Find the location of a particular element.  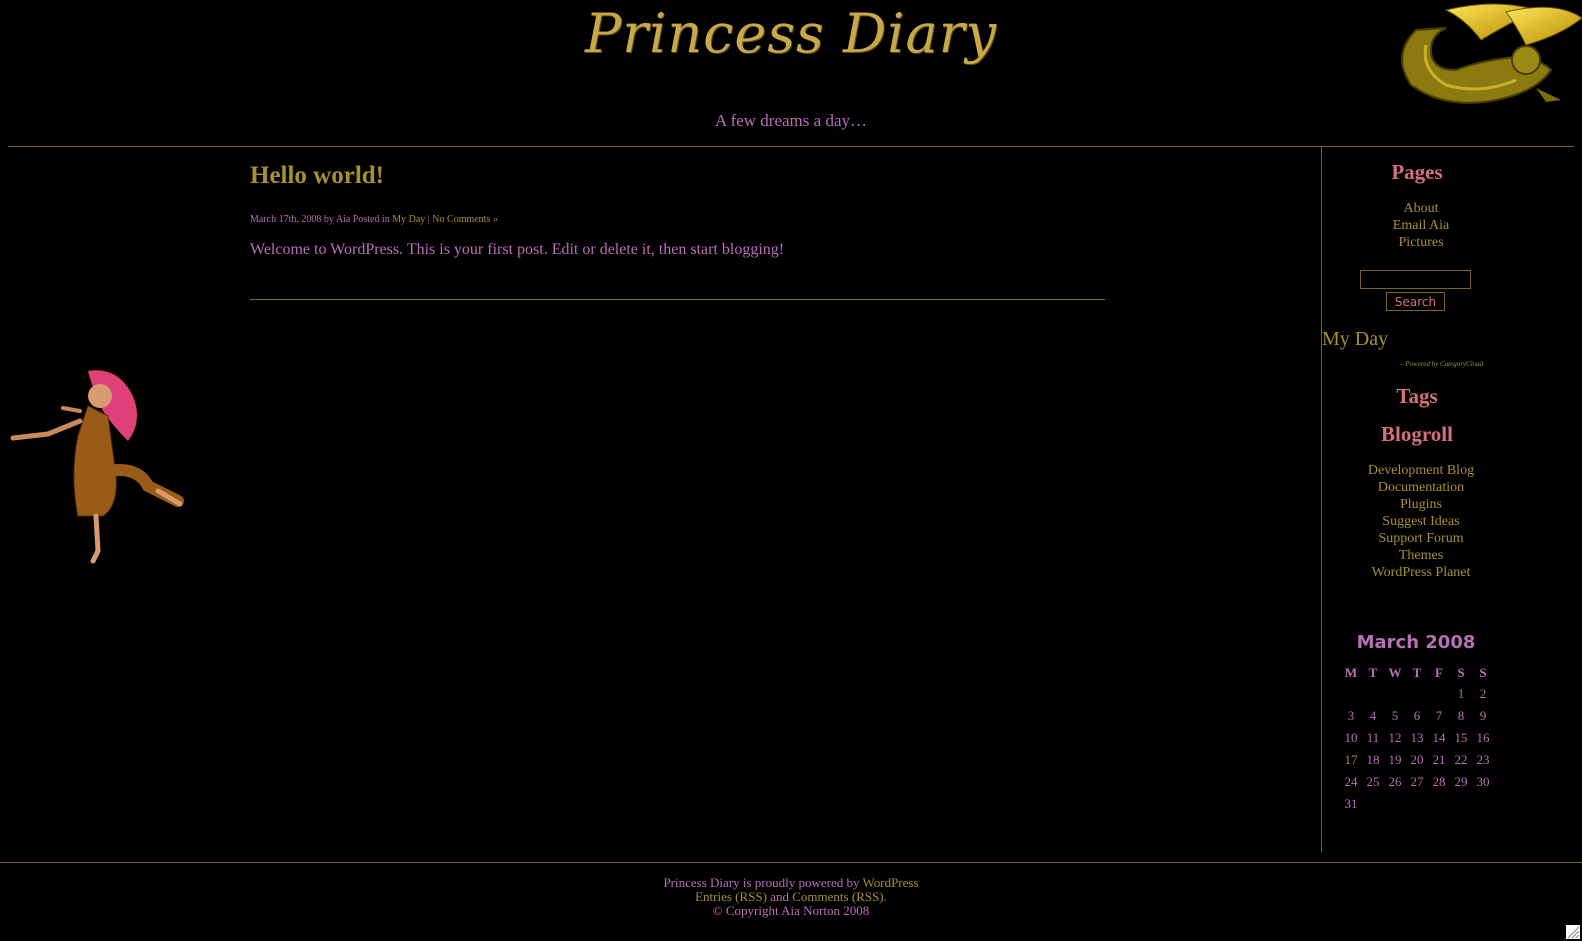

calendar-week-row: 17 18 19 20 21 22 23 is located at coordinates (1417, 760).